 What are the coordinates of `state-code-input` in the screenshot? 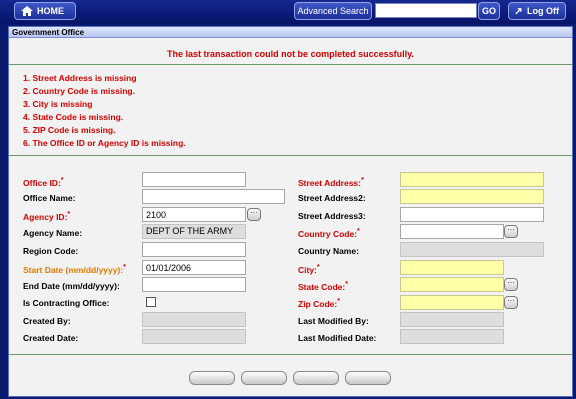 It's located at (452, 284).